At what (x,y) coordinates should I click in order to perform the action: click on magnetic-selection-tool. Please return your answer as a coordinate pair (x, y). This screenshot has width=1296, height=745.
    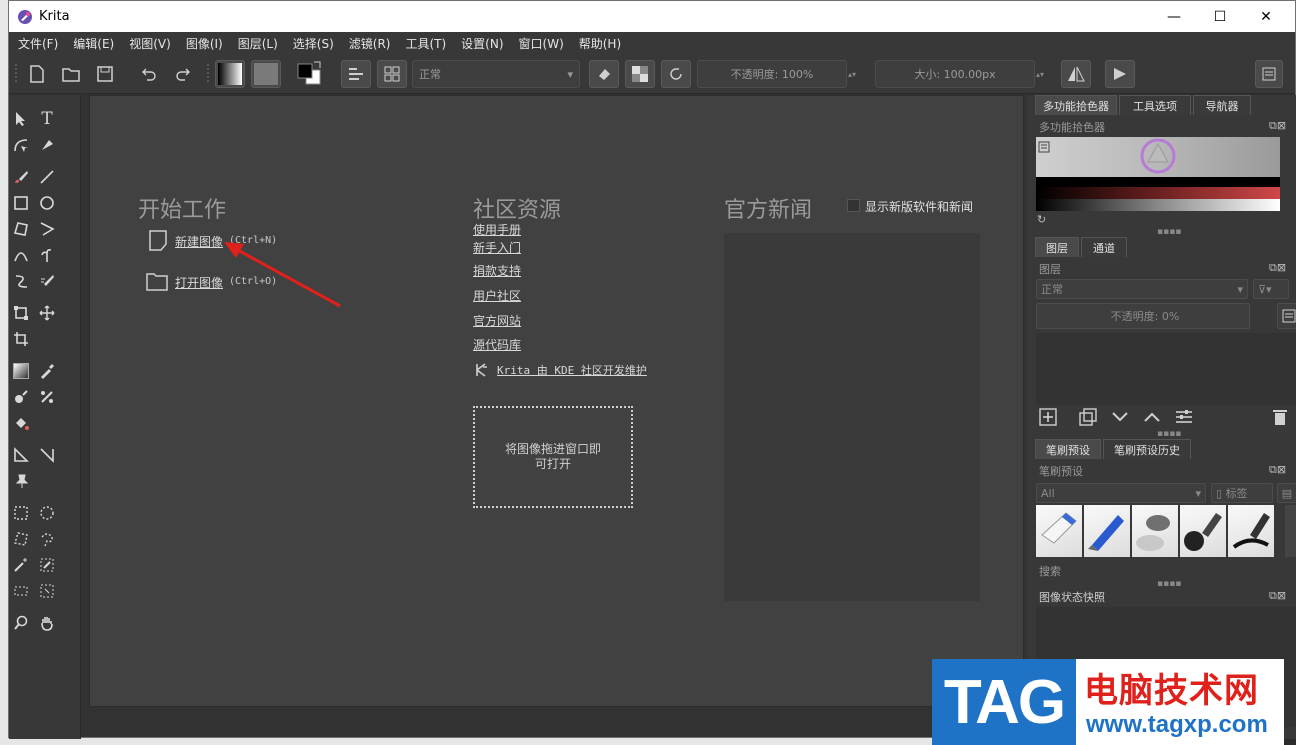
    Looking at the image, I should click on (47, 591).